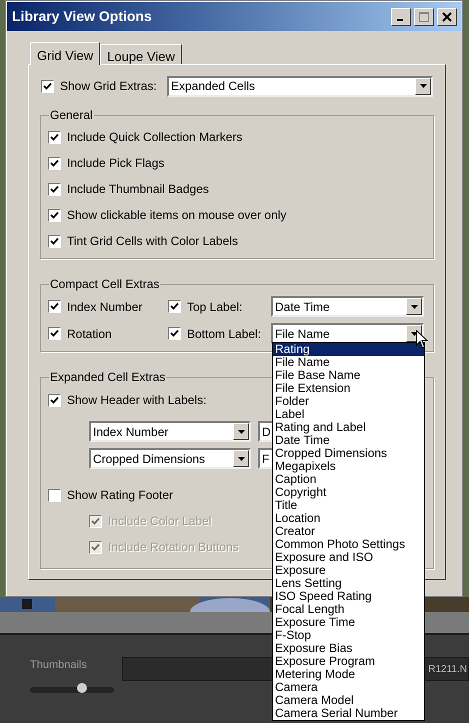 The height and width of the screenshot is (723, 469). What do you see at coordinates (348, 349) in the screenshot?
I see `list-option: Rating` at bounding box center [348, 349].